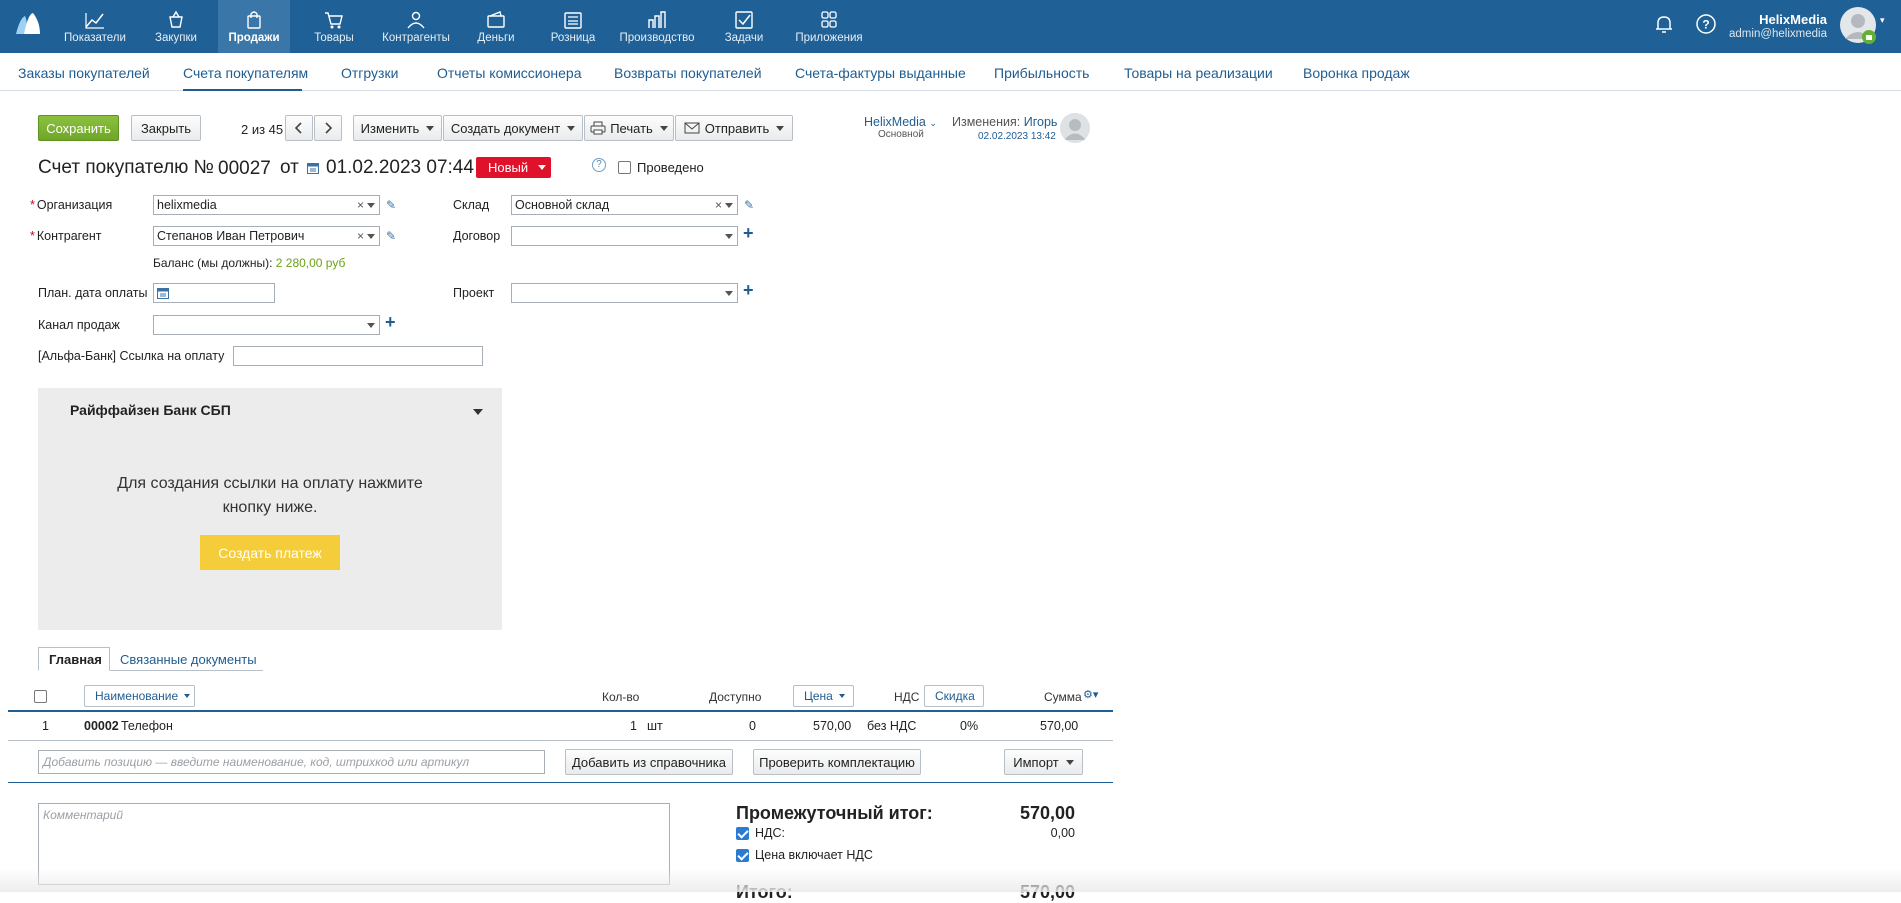 The width and height of the screenshot is (1901, 903). I want to click on next-document-button, so click(328, 128).